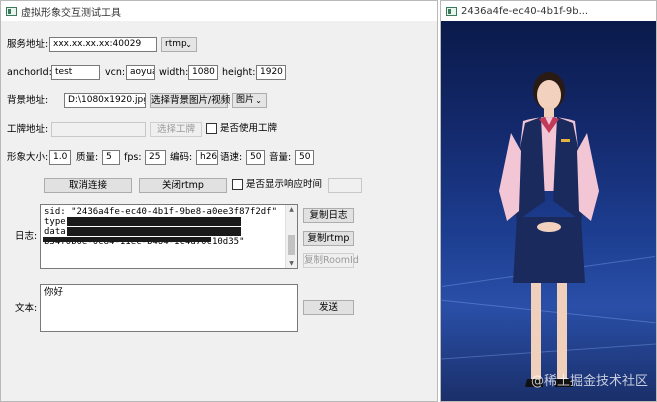  What do you see at coordinates (328, 215) in the screenshot?
I see `copy-log-button: 复制日志` at bounding box center [328, 215].